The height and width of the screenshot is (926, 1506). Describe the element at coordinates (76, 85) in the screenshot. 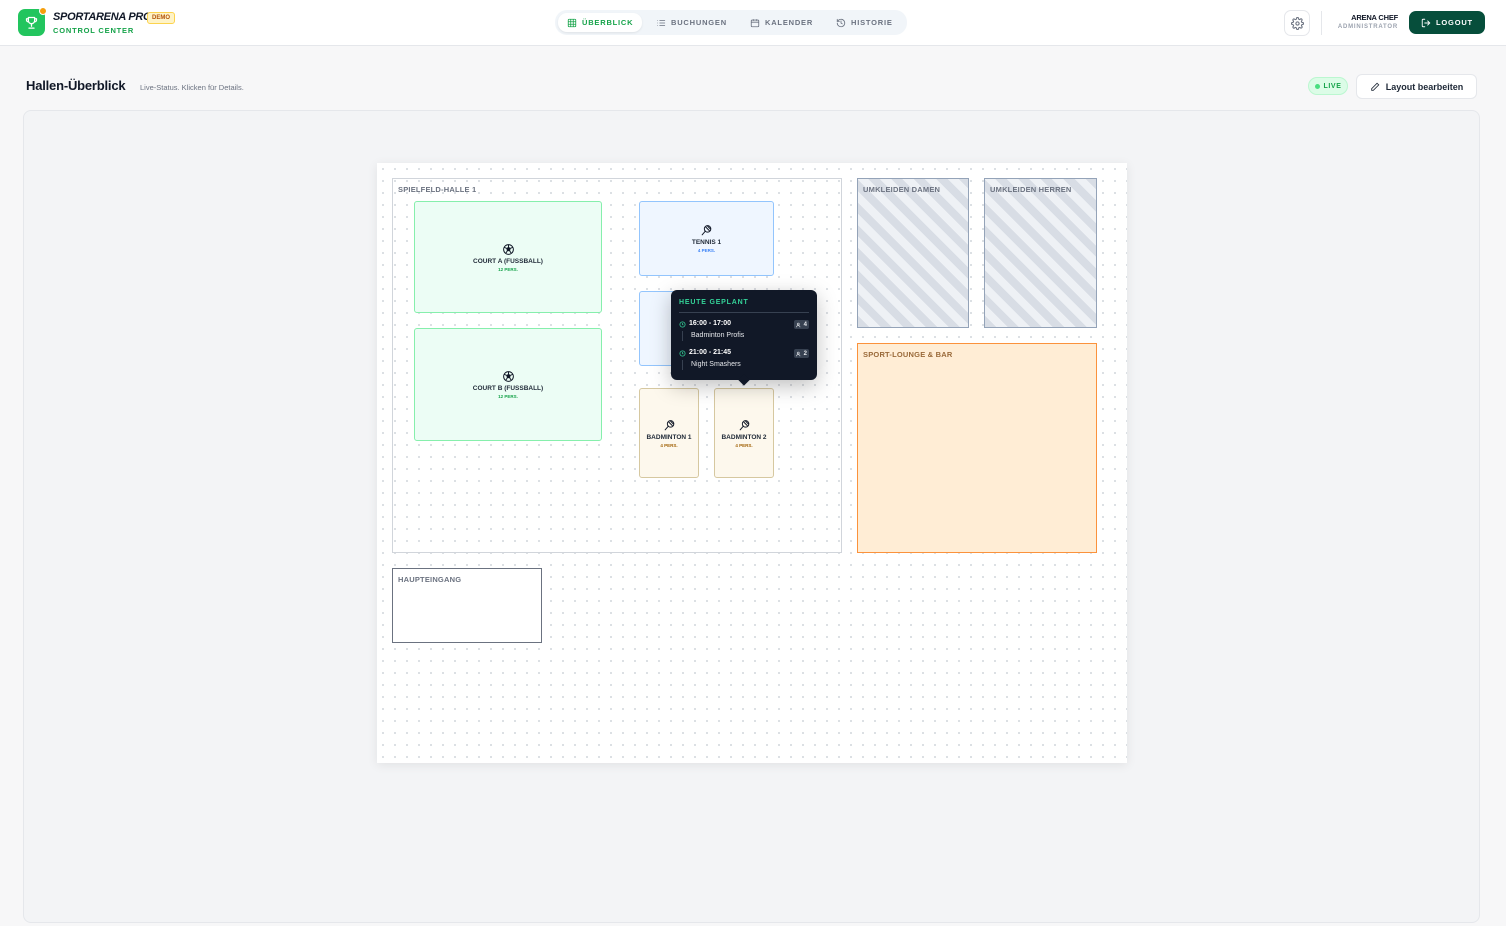

I see `page-title: Hallen-Überblick` at that location.